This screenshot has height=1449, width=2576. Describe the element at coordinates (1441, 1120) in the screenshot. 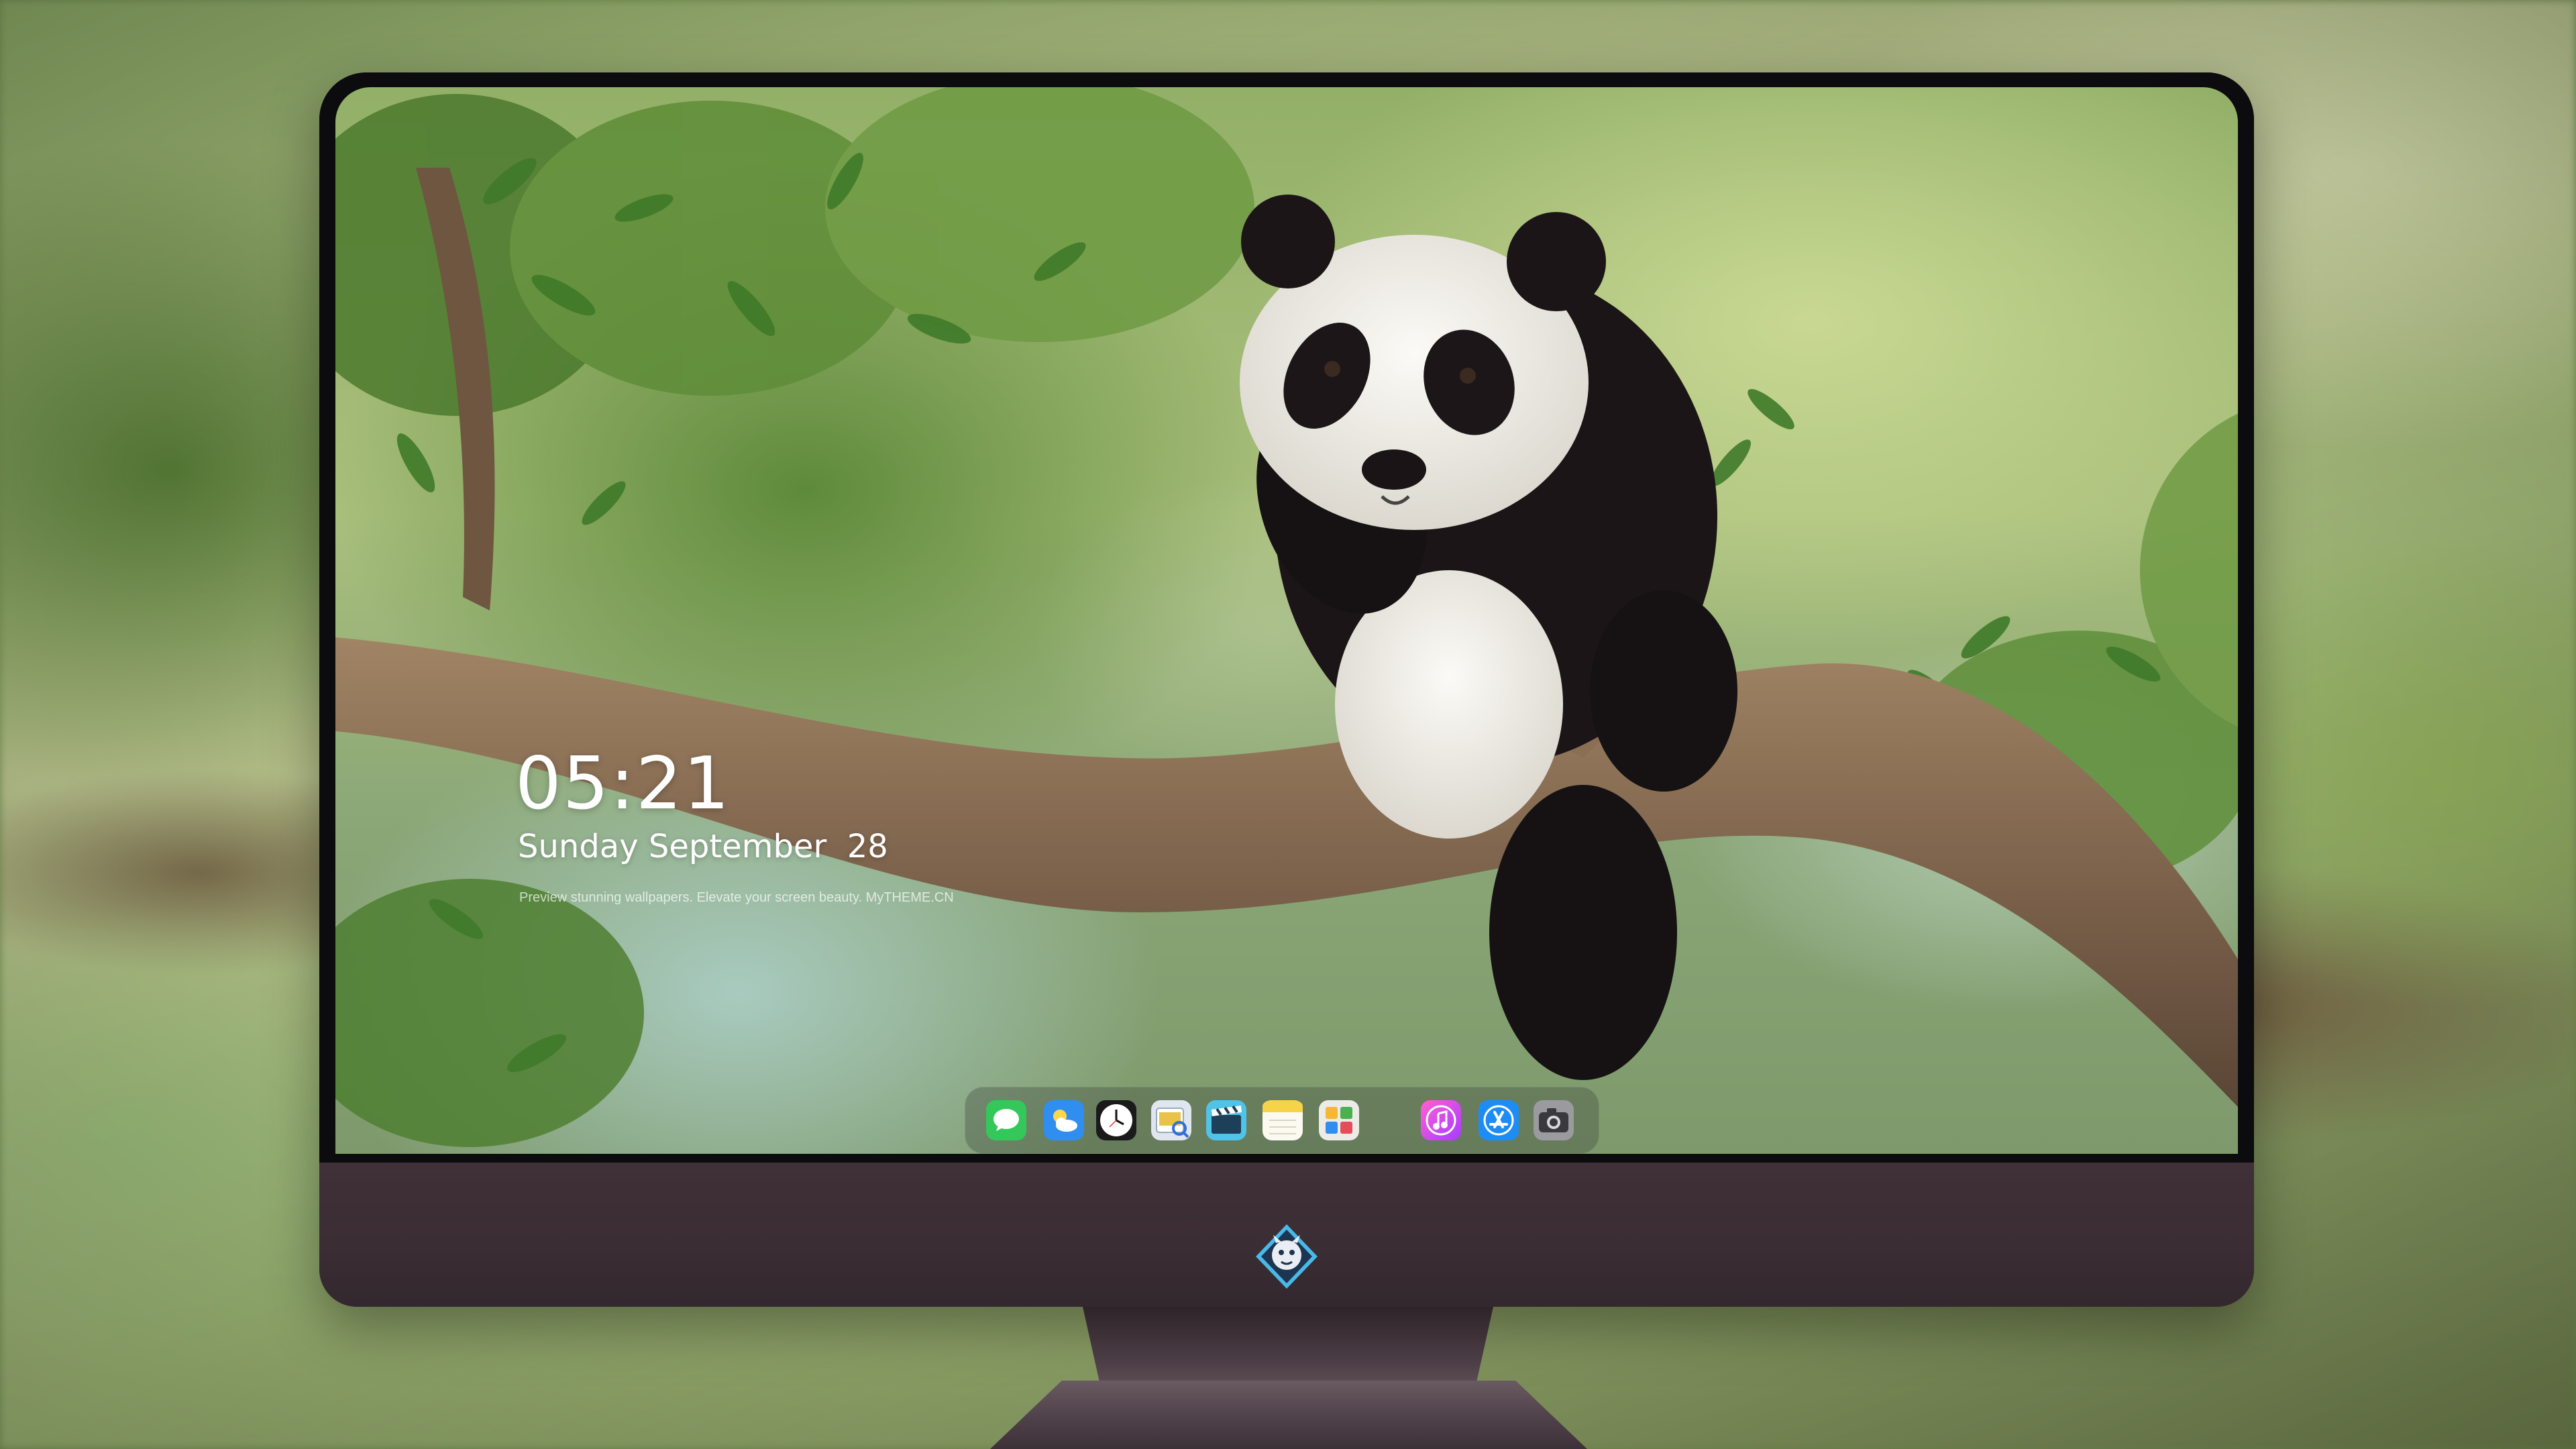

I see `music-icon` at that location.